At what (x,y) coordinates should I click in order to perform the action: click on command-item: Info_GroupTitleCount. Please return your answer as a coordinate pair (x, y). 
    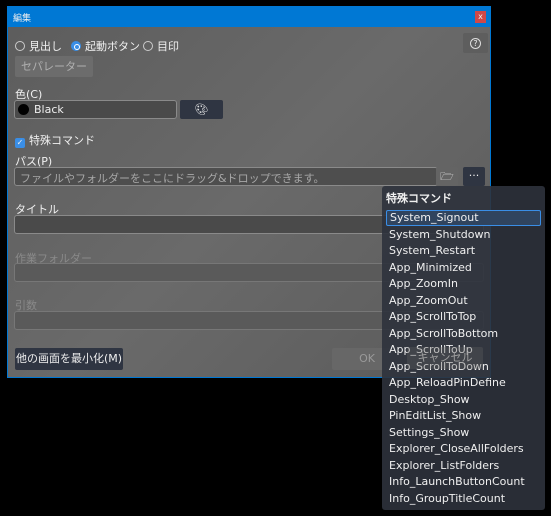
    Looking at the image, I should click on (463, 499).